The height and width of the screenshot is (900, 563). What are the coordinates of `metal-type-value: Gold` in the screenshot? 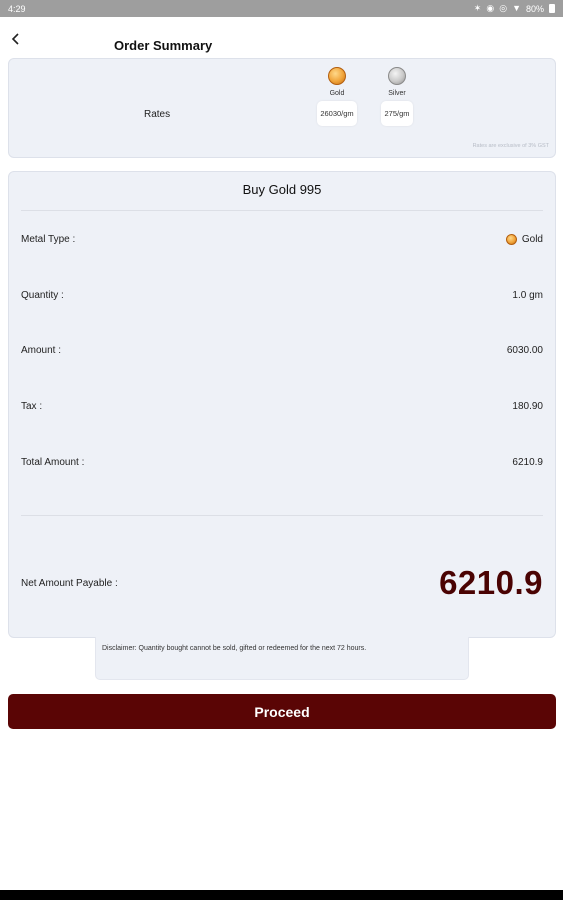 It's located at (532, 239).